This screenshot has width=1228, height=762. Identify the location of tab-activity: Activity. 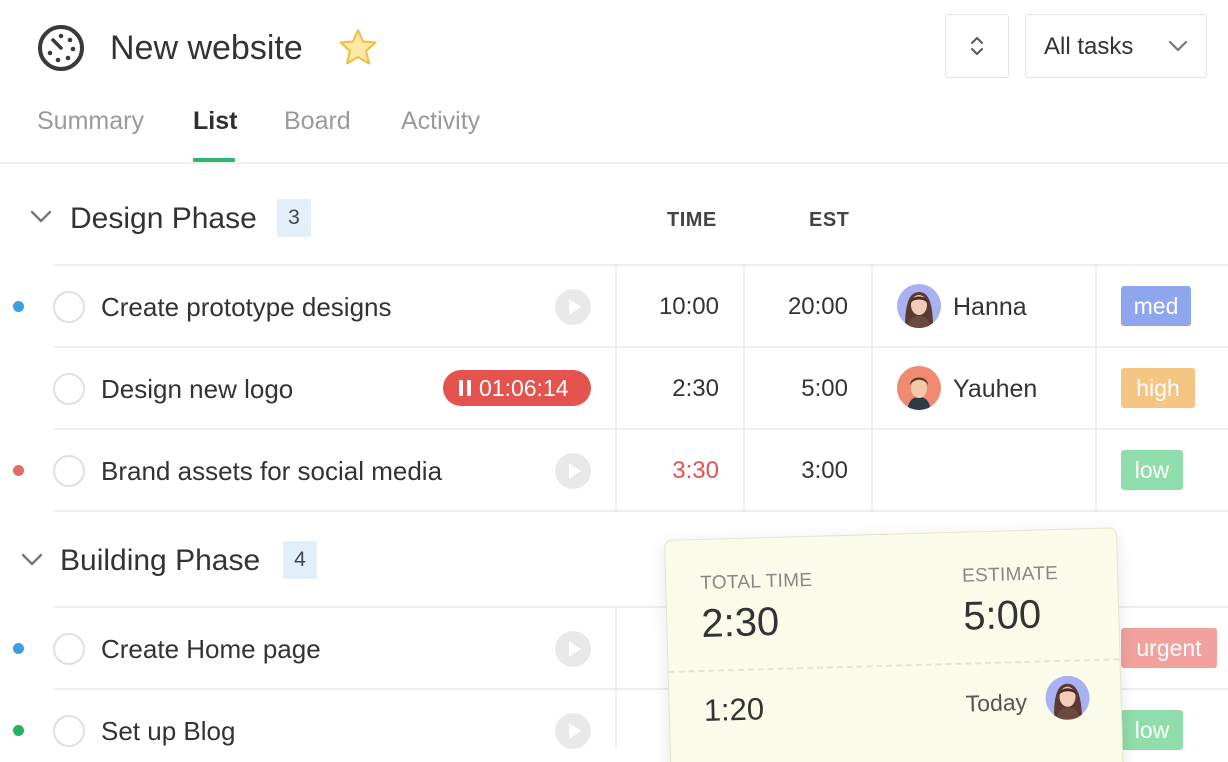
(440, 121).